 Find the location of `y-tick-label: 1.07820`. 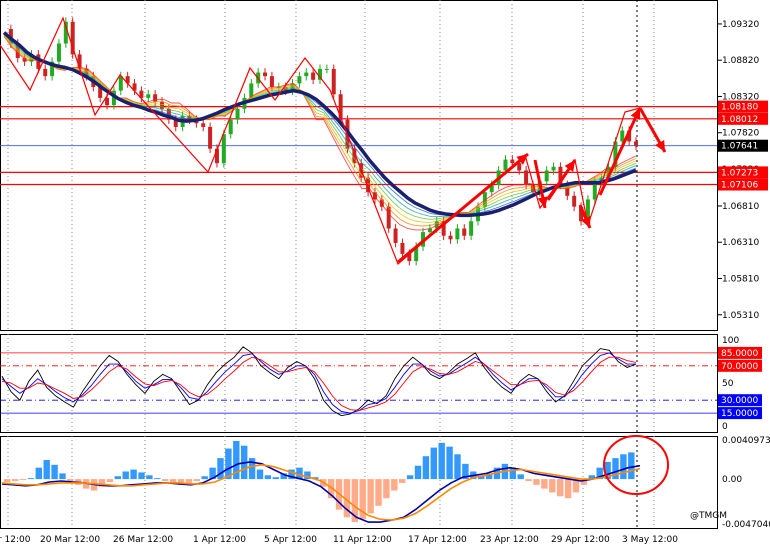

y-tick-label: 1.07820 is located at coordinates (740, 134).